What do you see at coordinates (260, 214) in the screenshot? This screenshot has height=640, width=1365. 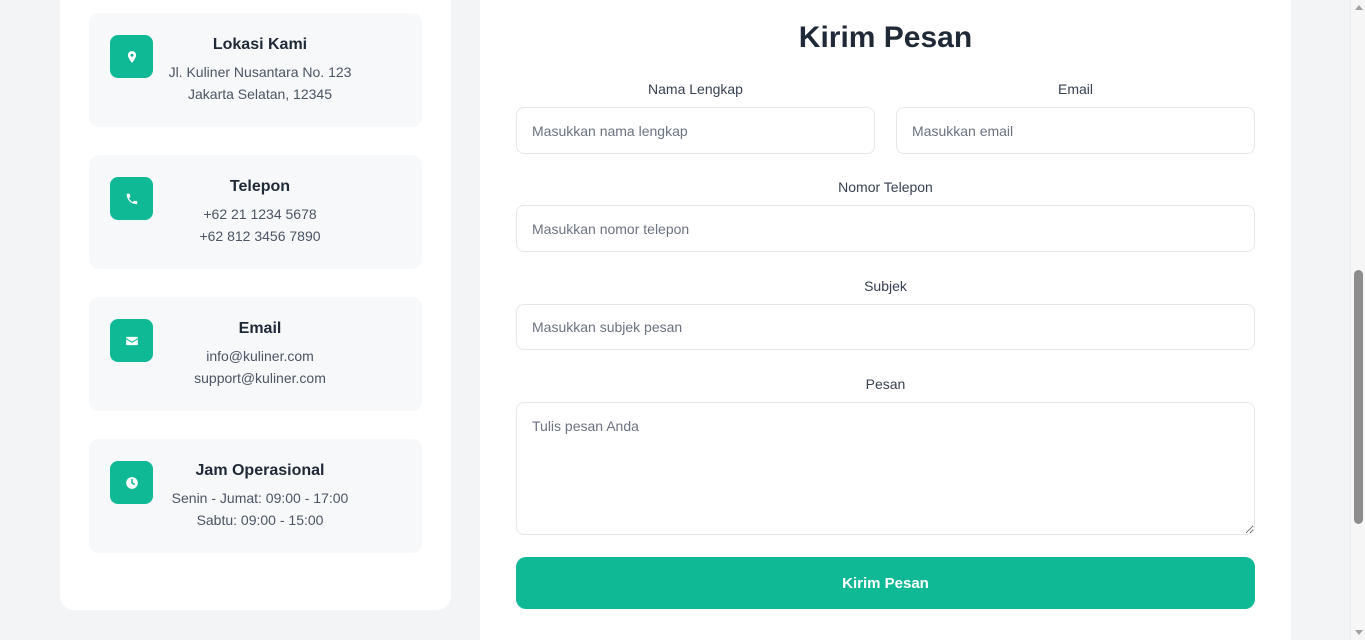 I see `contact-card-line: +62 21 1234 5678` at bounding box center [260, 214].